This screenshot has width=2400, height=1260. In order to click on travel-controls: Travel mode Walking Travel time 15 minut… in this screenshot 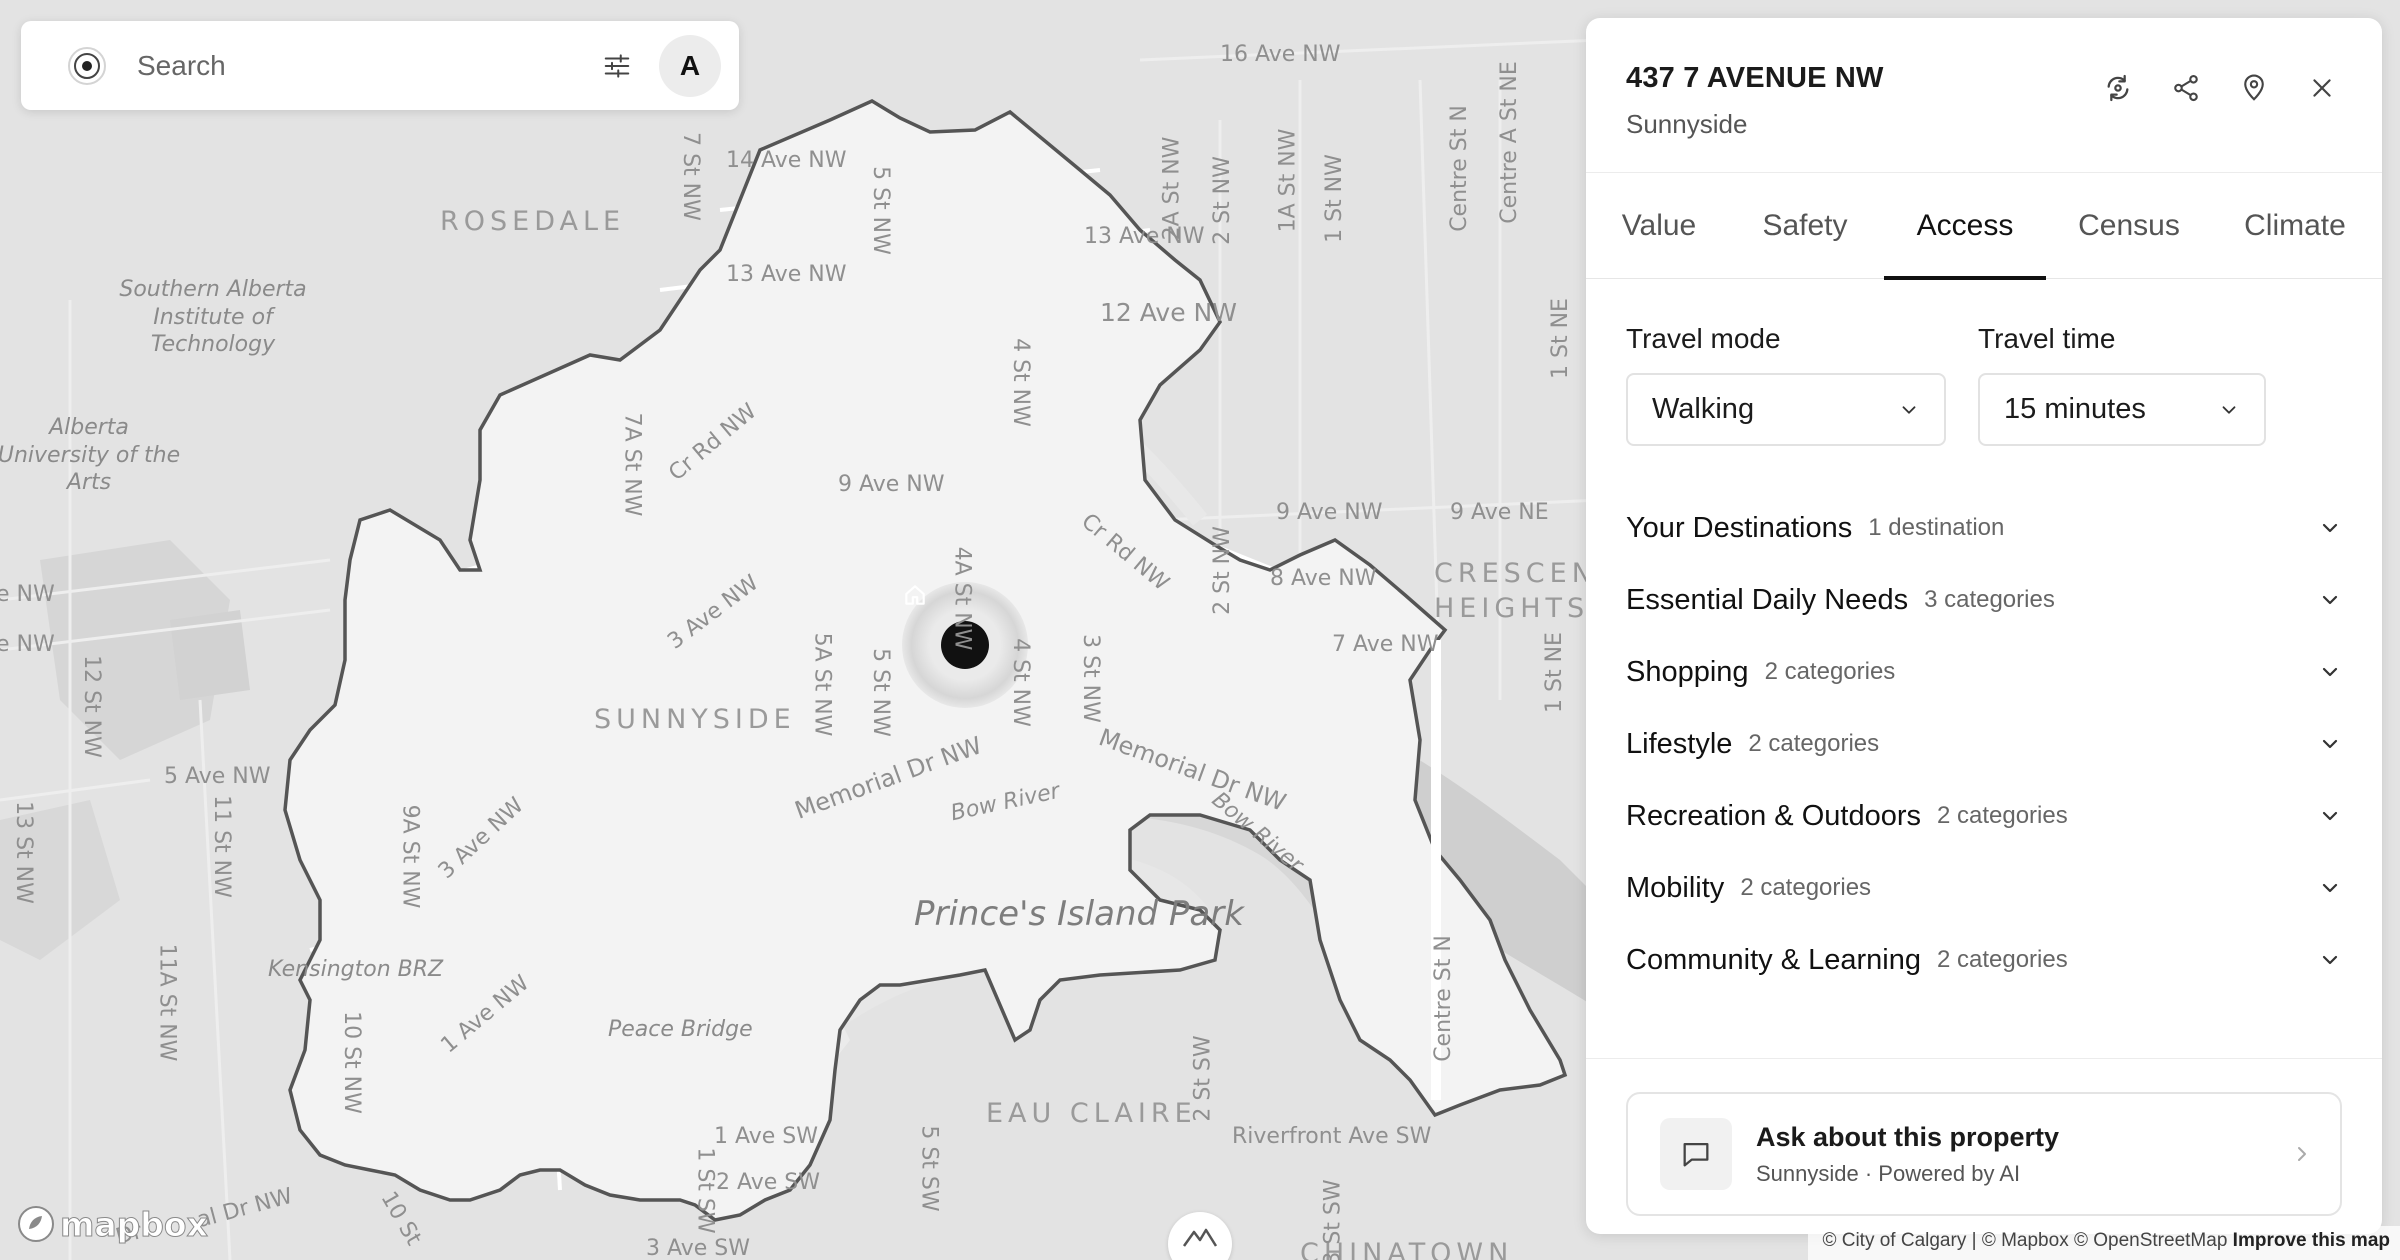, I will do `click(1984, 362)`.